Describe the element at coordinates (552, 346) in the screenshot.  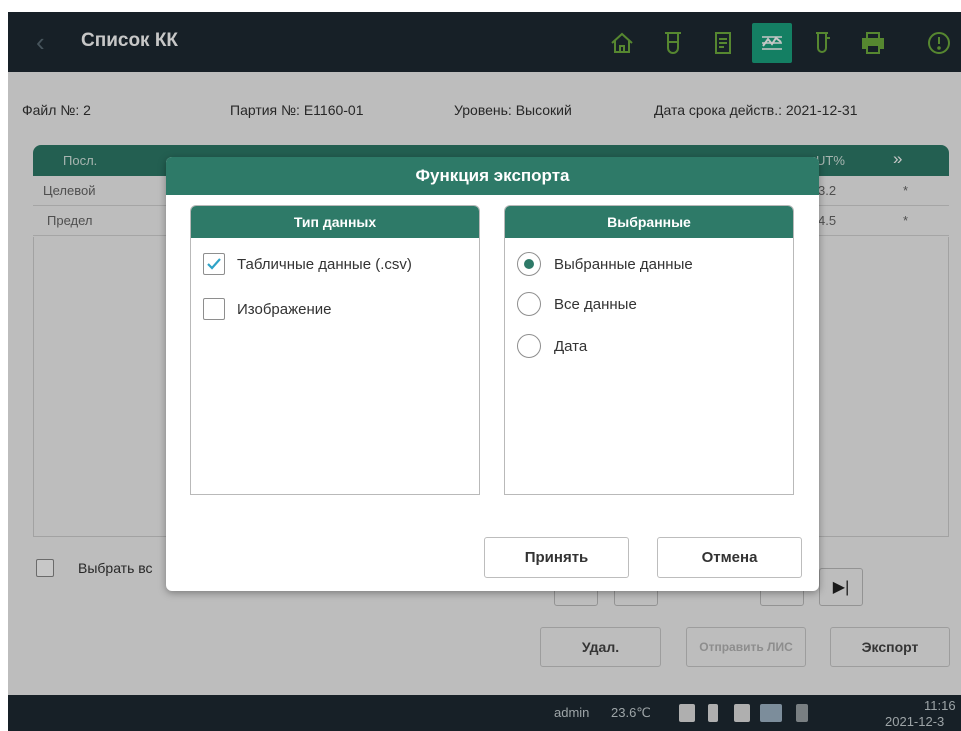
I see `date-option: Дата` at that location.